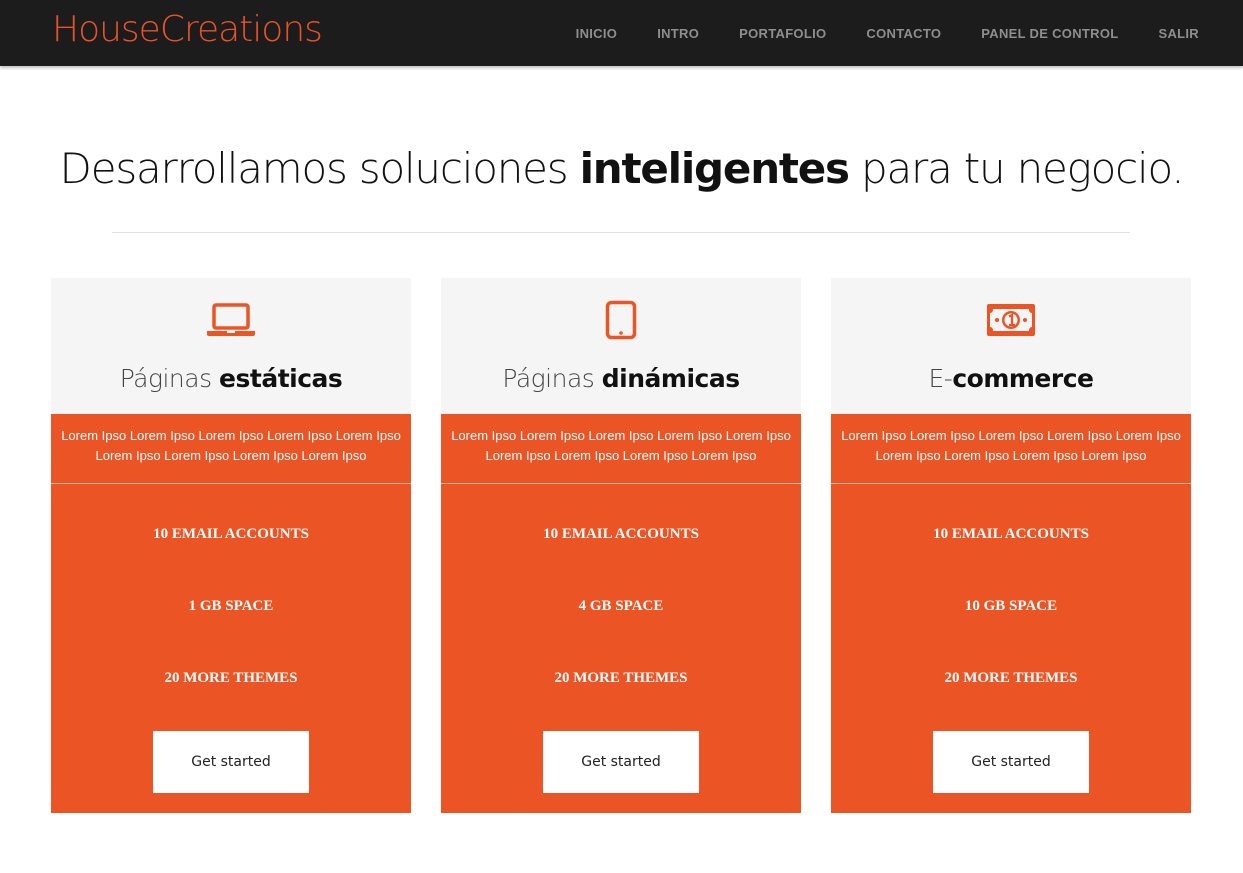 The image size is (1243, 873). What do you see at coordinates (1011, 320) in the screenshot?
I see `money-bill-icon` at bounding box center [1011, 320].